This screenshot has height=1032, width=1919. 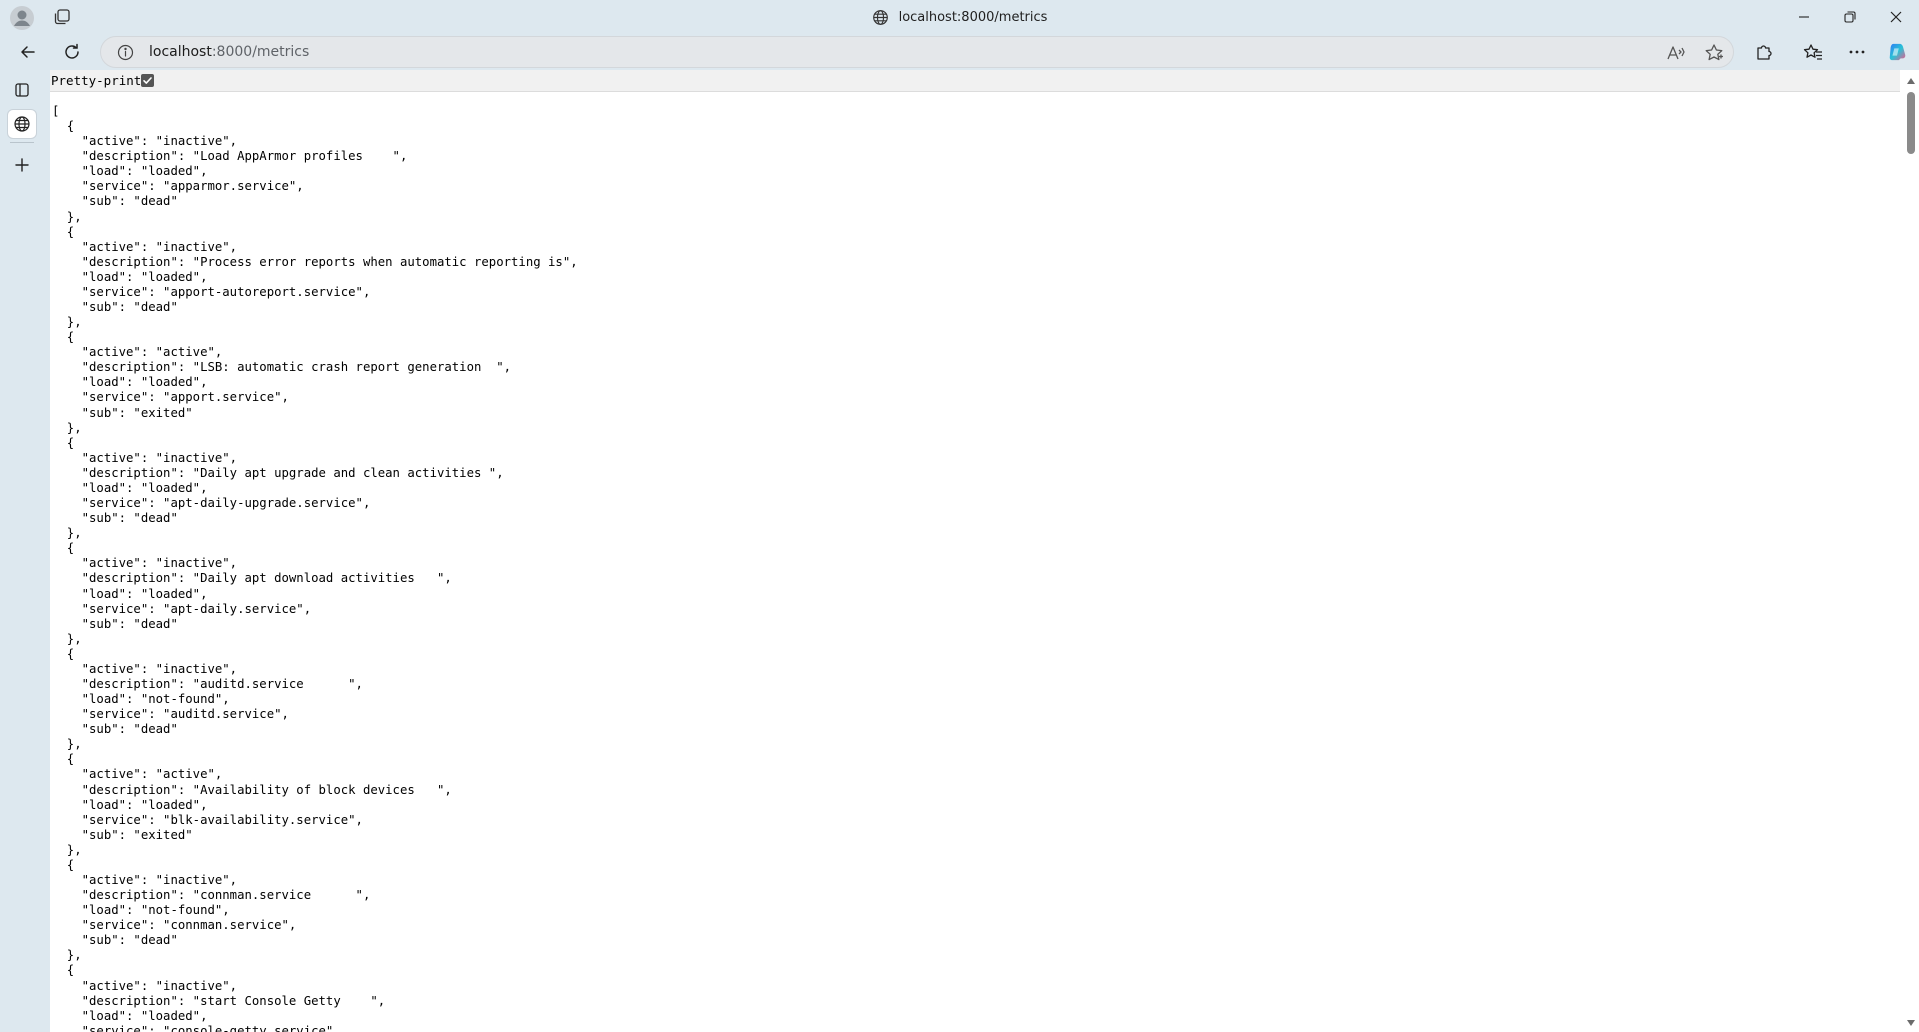 I want to click on minimize-button, so click(x=1804, y=17).